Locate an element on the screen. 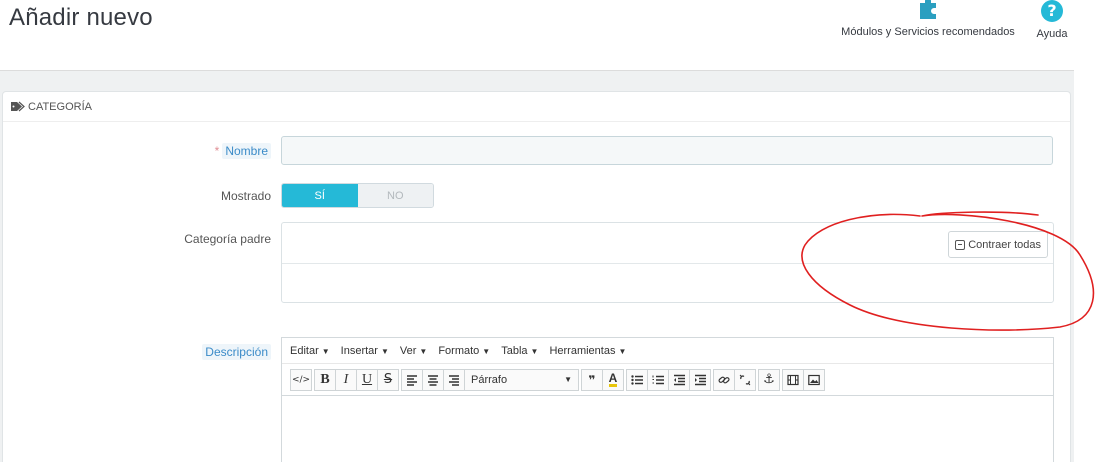  format-select-value: Párrafo is located at coordinates (489, 379).